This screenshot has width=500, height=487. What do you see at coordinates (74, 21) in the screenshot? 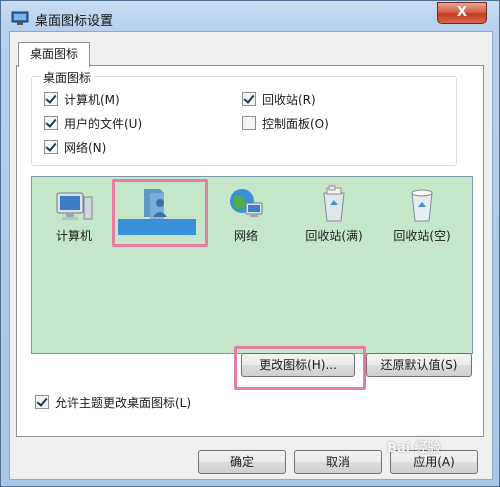
I see `window-title: 桌面图标设置` at bounding box center [74, 21].